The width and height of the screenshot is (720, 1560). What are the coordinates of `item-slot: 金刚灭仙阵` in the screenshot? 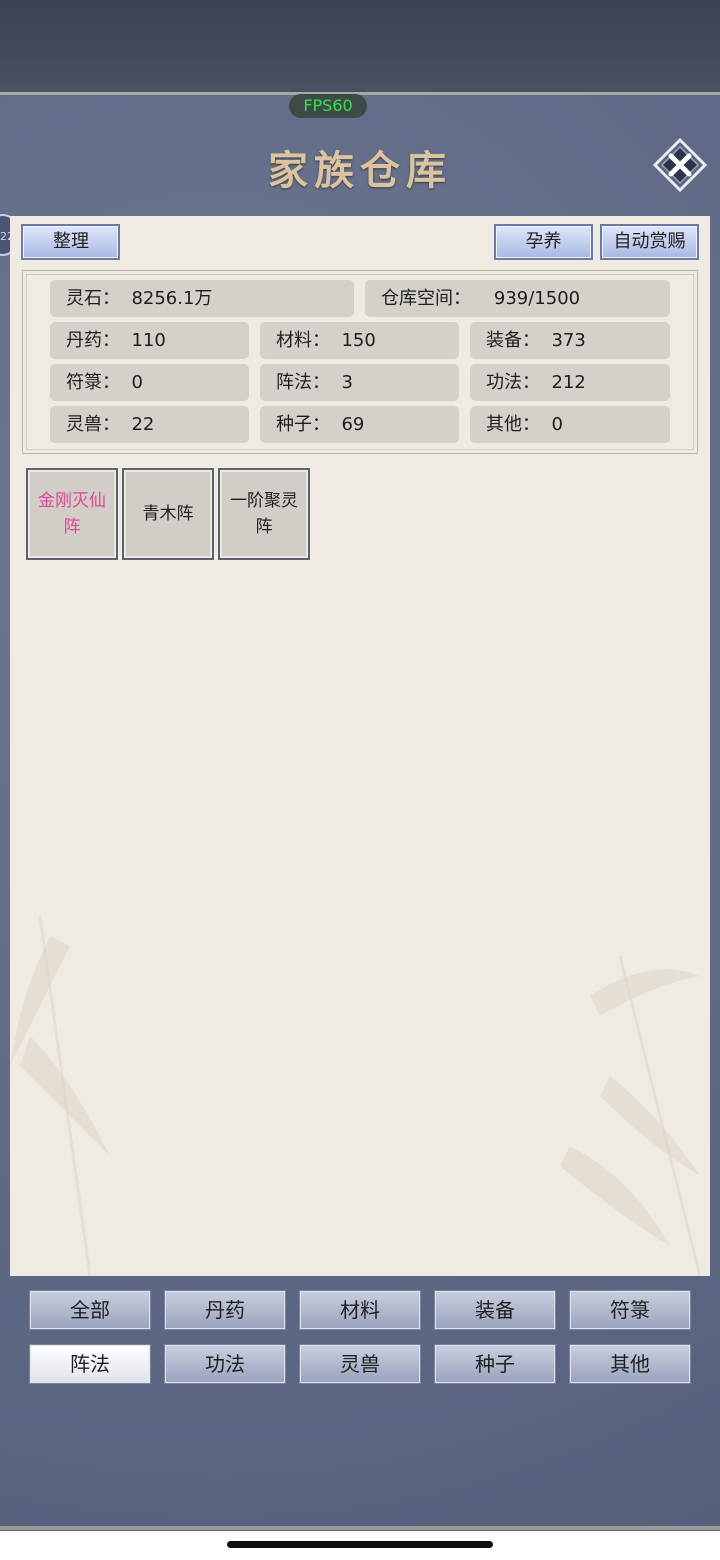 It's located at (72, 514).